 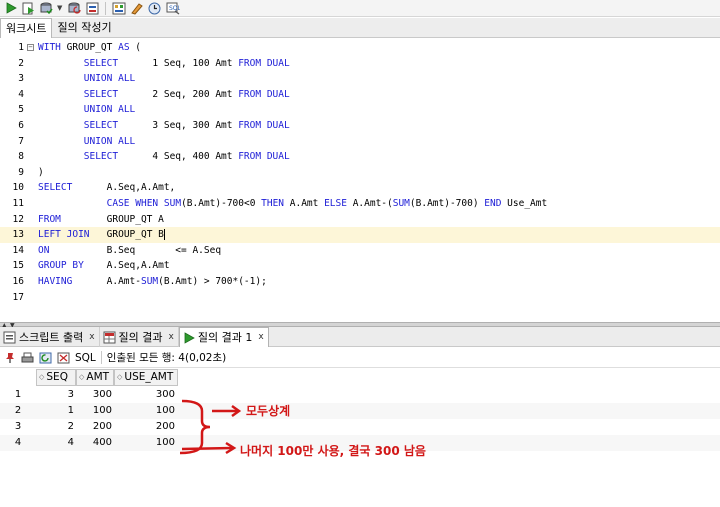 What do you see at coordinates (360, 235) in the screenshot?
I see `code-line: 13 LEFT JOIN GROUP_QT B` at bounding box center [360, 235].